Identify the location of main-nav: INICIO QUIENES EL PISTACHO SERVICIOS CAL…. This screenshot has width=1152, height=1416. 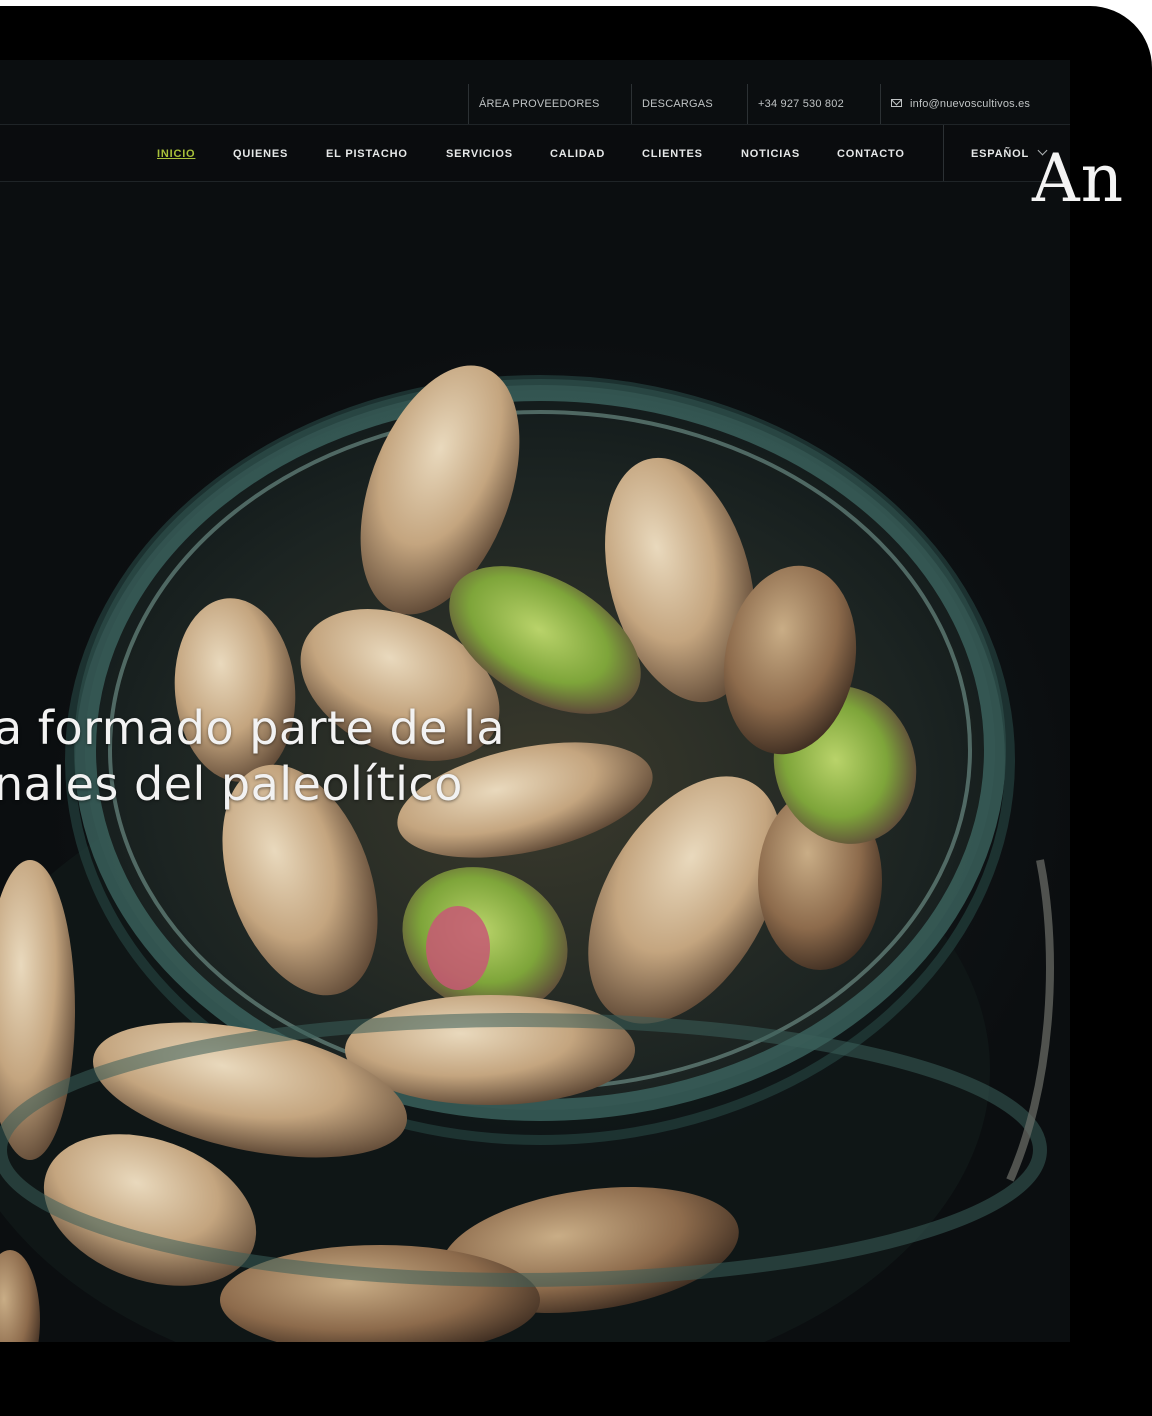
(535, 153).